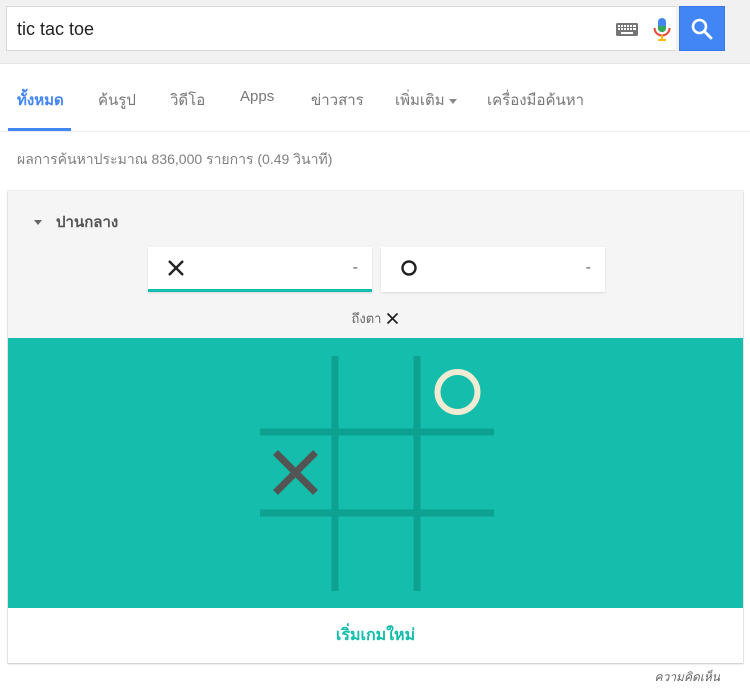  I want to click on difficulty-dropdown: ปานกลาง, so click(76, 222).